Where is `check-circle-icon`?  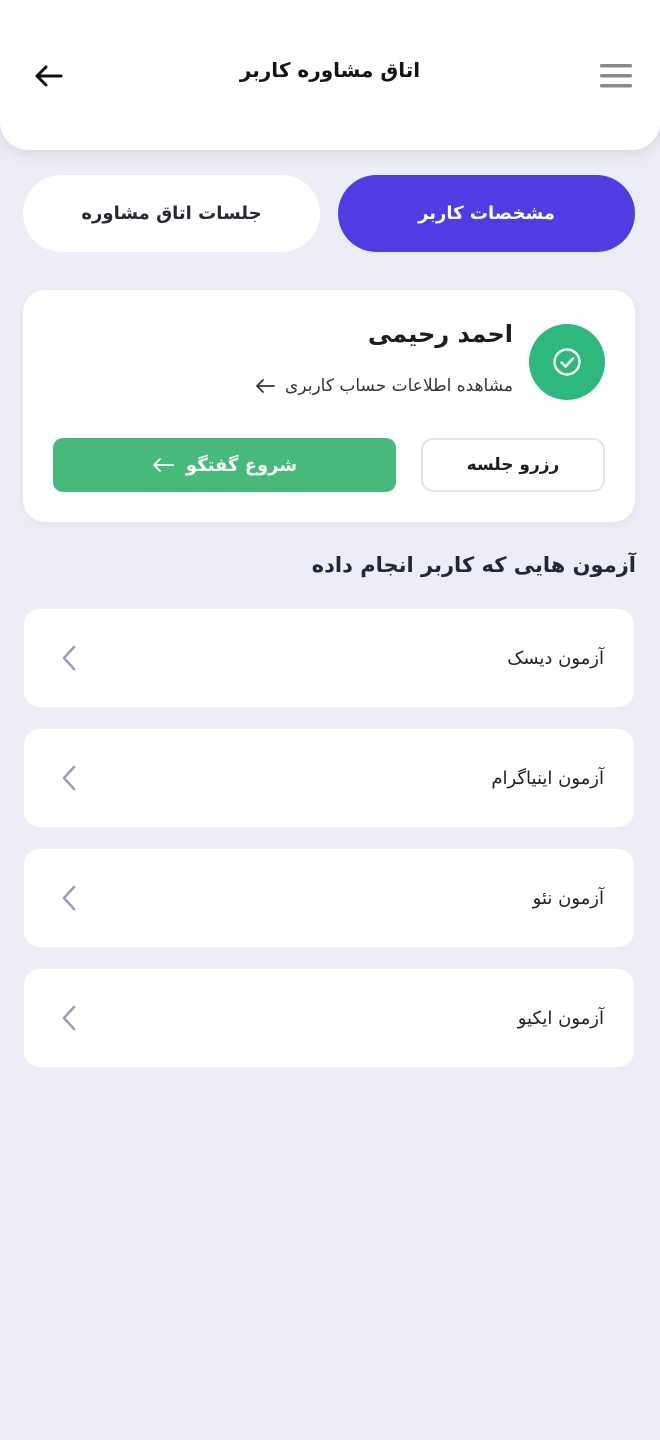 check-circle-icon is located at coordinates (567, 362).